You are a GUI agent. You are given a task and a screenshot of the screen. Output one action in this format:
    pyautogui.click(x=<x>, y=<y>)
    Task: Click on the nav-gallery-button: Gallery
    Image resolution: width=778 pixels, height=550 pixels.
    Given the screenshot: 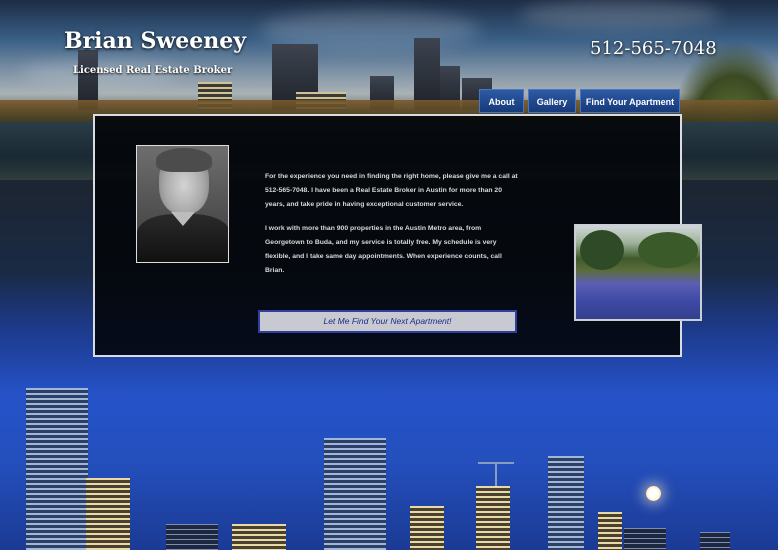 What is the action you would take?
    pyautogui.click(x=552, y=101)
    